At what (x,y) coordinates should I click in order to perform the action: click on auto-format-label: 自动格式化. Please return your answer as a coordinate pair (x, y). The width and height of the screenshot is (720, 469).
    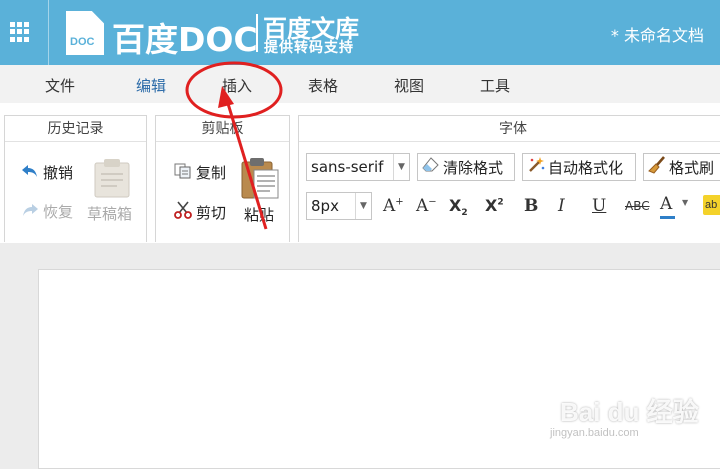
    Looking at the image, I should click on (586, 167).